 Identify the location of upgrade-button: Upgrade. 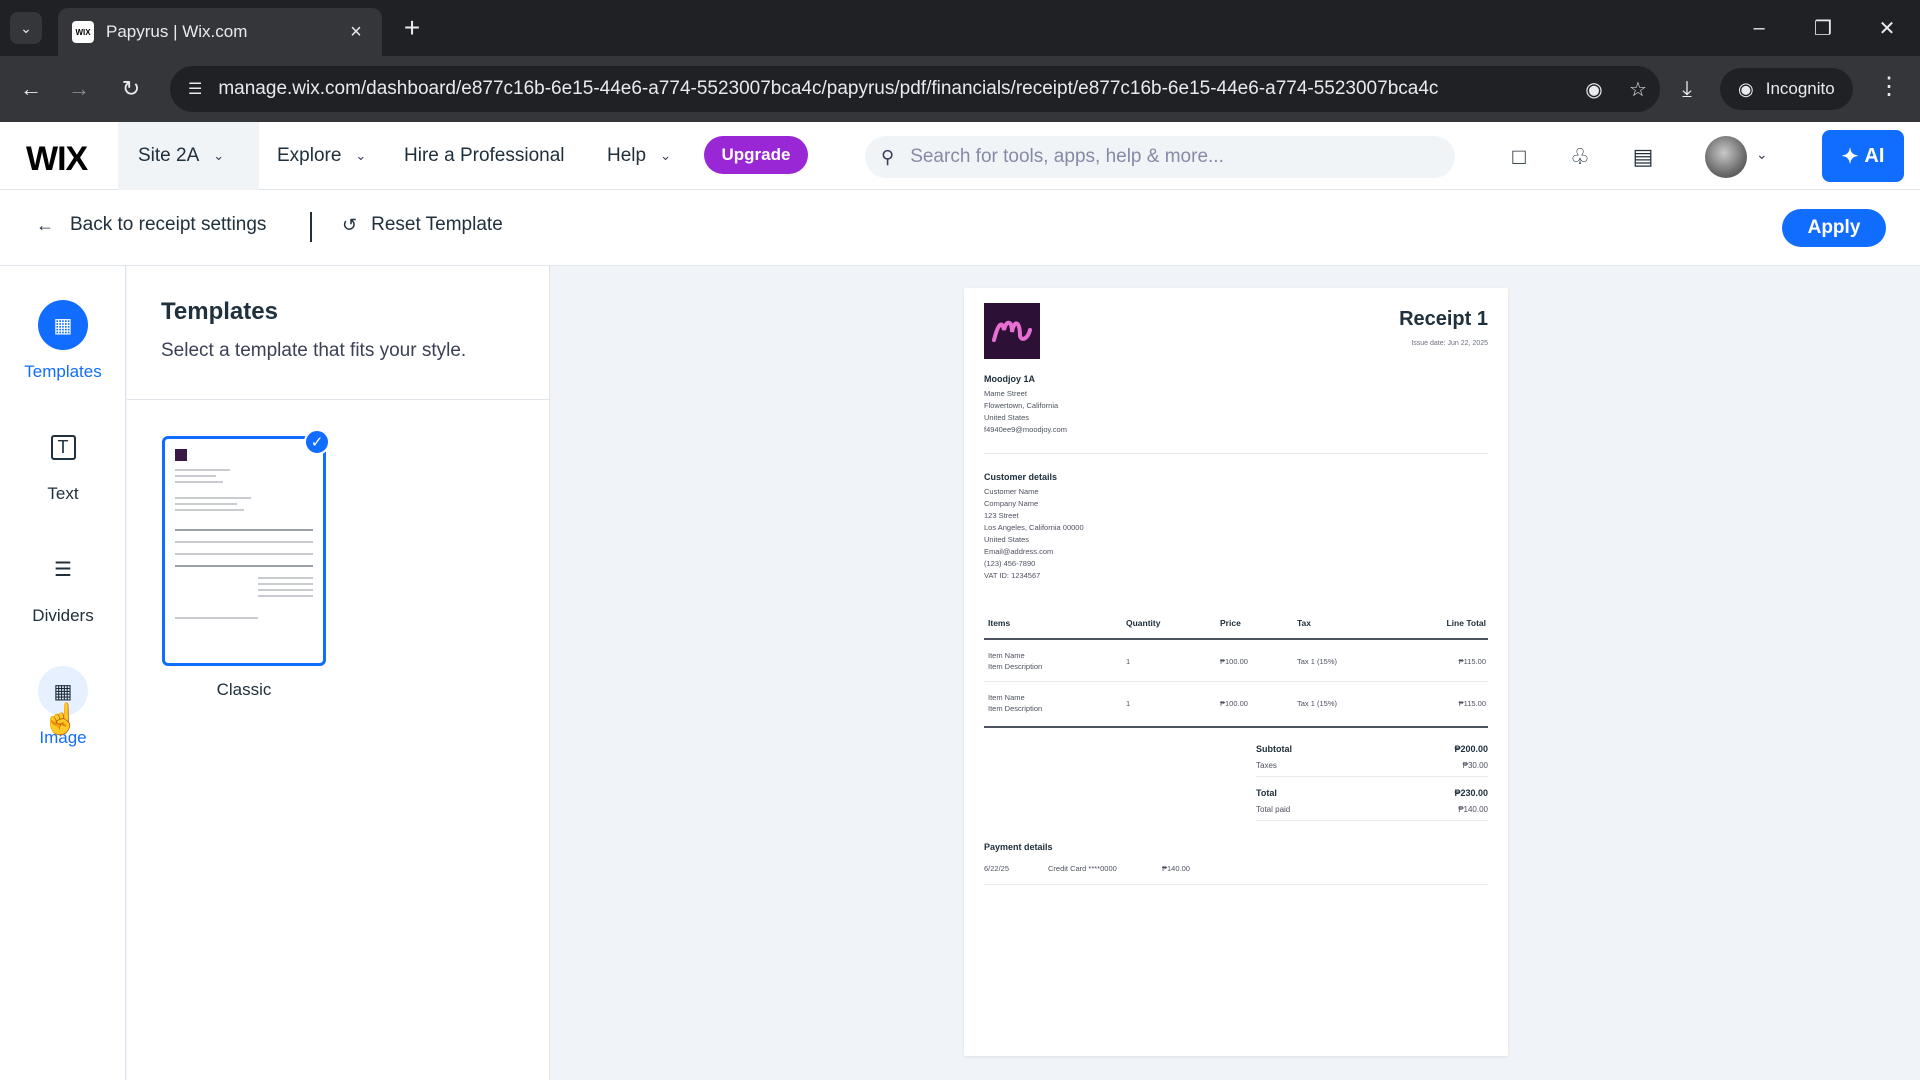
(756, 155).